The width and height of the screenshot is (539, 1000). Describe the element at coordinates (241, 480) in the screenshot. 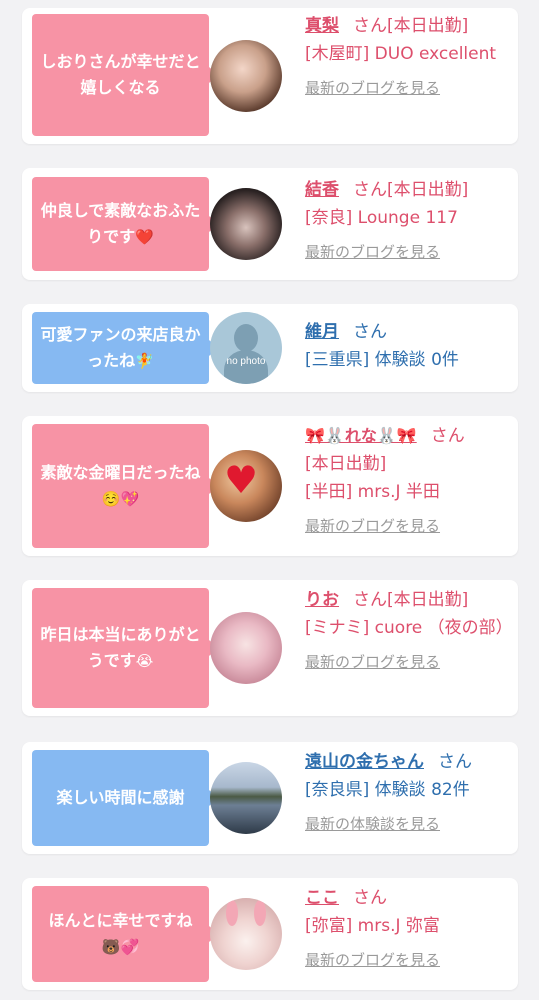

I see `heart-icon: ♥` at that location.